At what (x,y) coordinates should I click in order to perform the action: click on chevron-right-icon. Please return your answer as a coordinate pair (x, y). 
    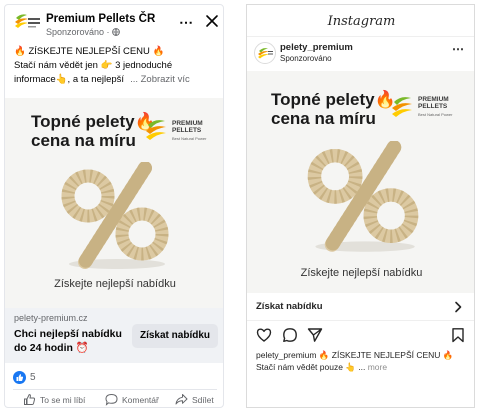
    Looking at the image, I should click on (458, 307).